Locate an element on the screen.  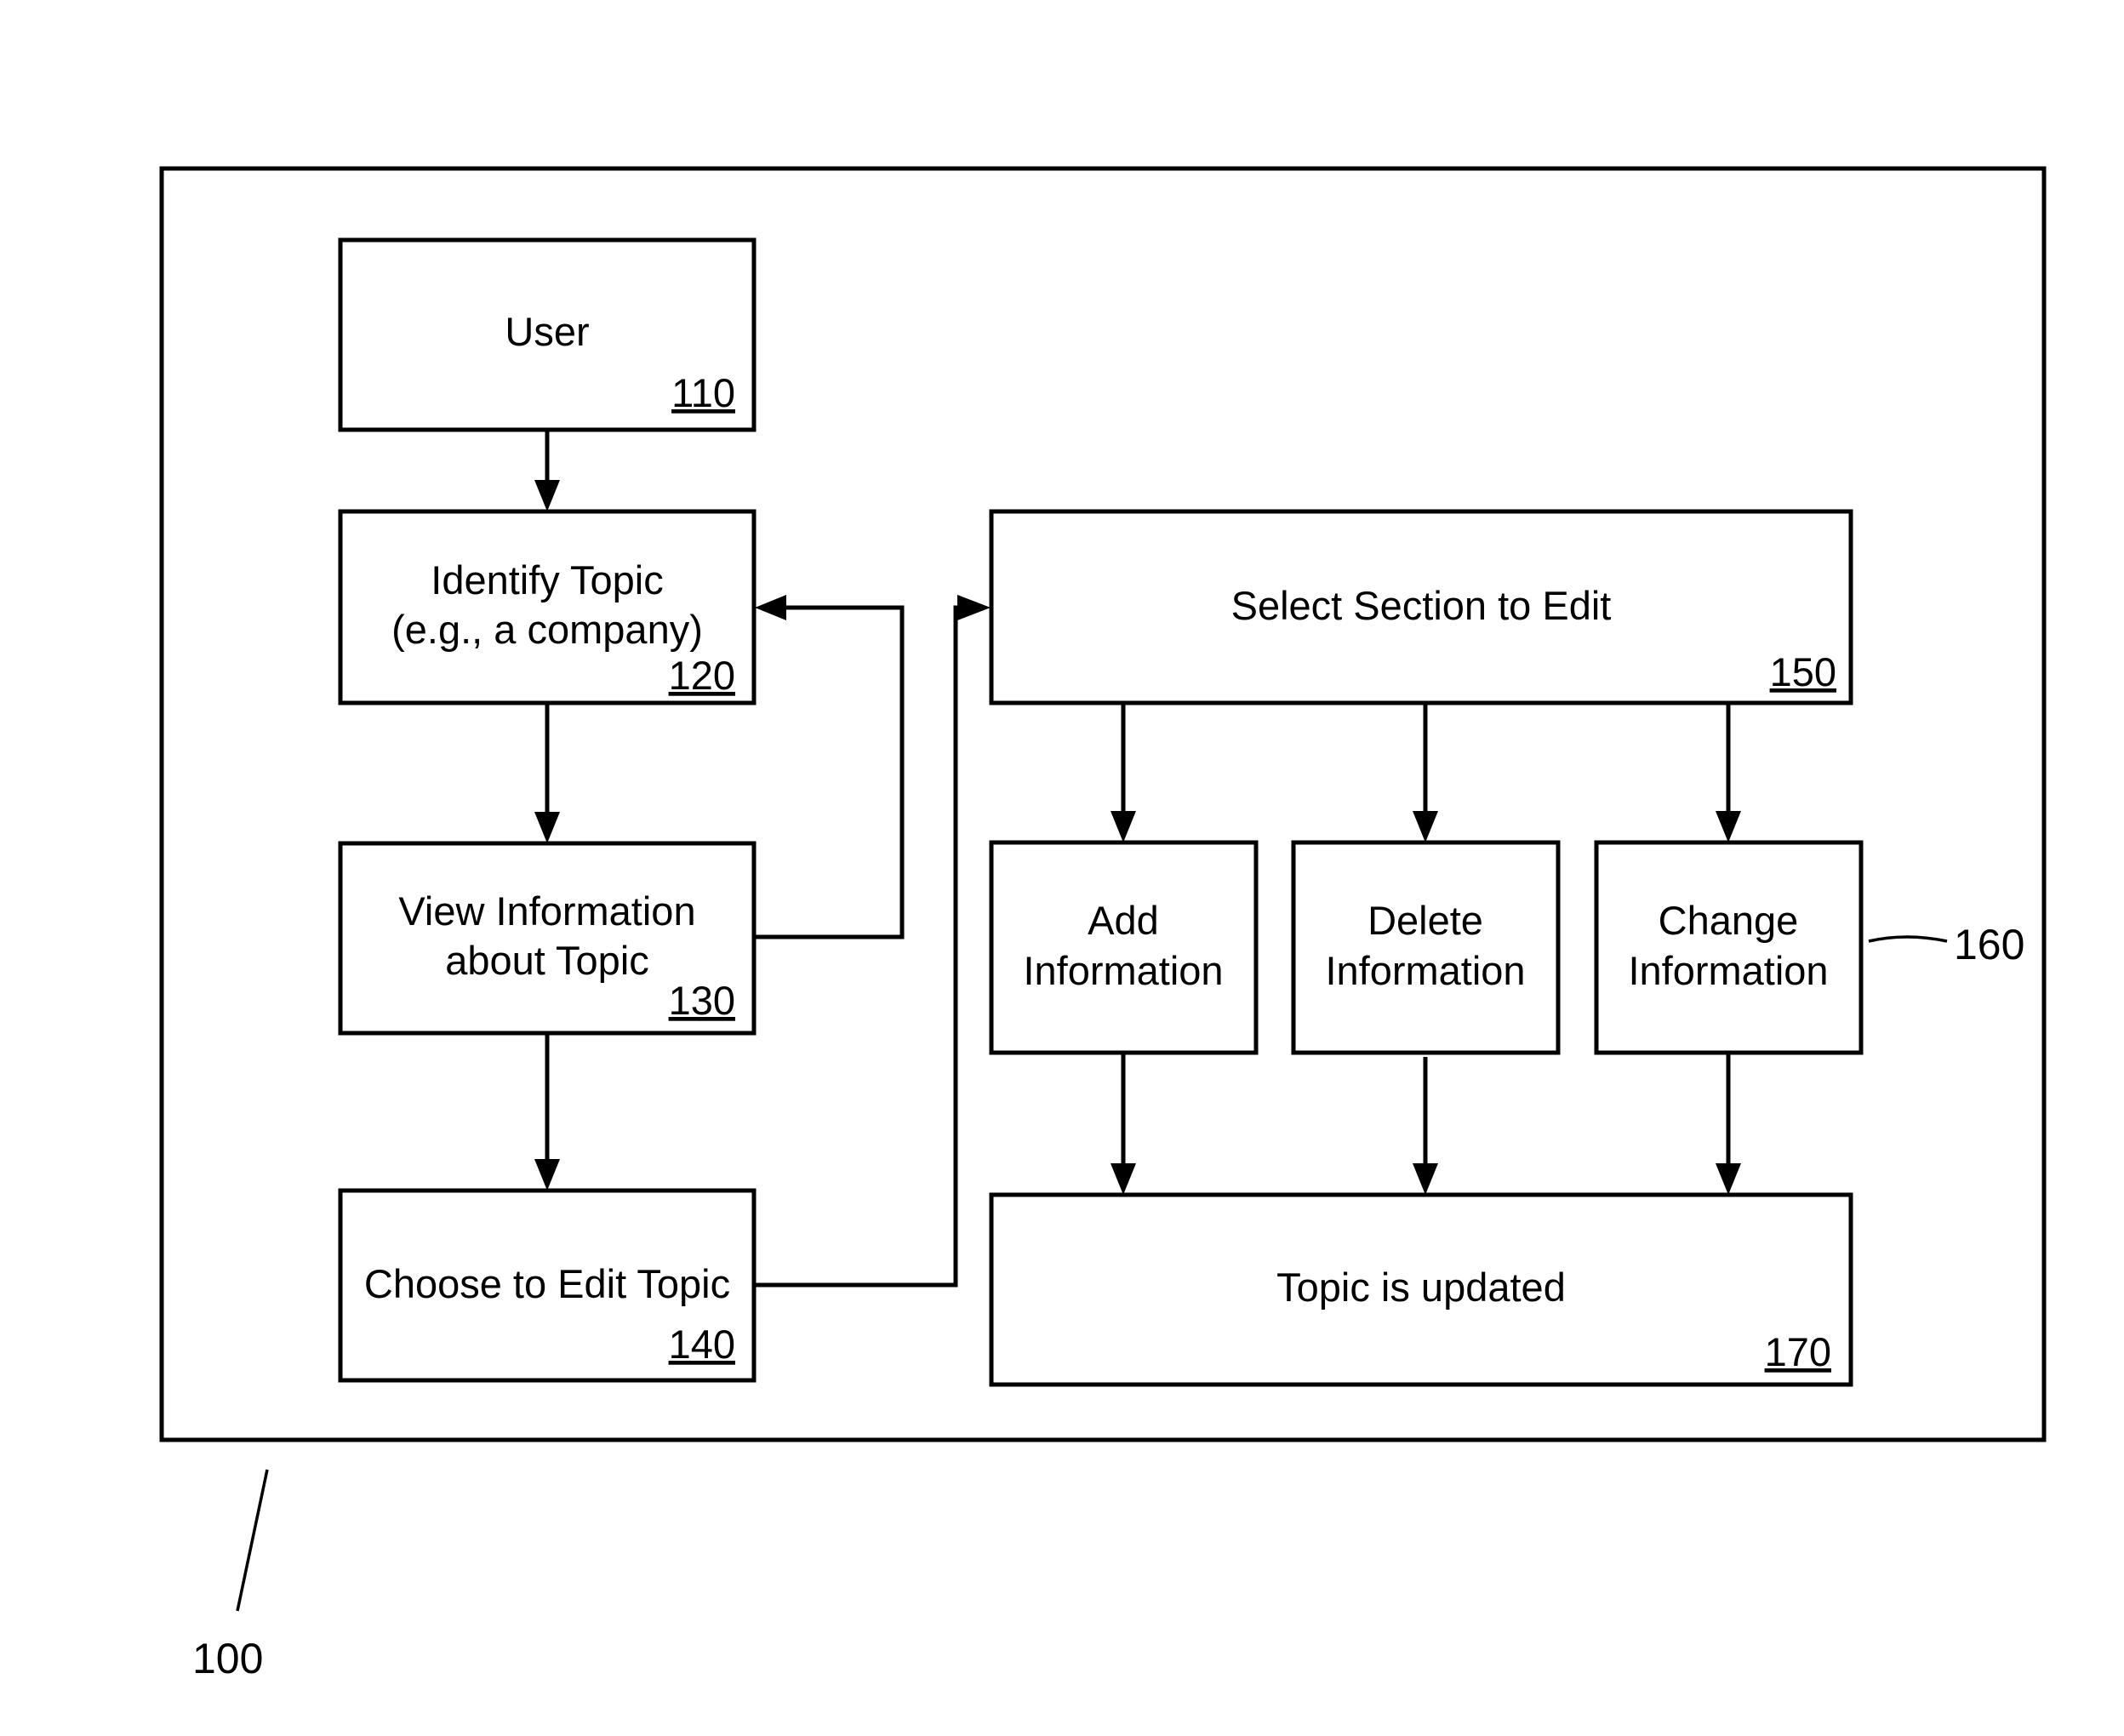
node-delete-label-line1: Delete is located at coordinates (1425, 920).